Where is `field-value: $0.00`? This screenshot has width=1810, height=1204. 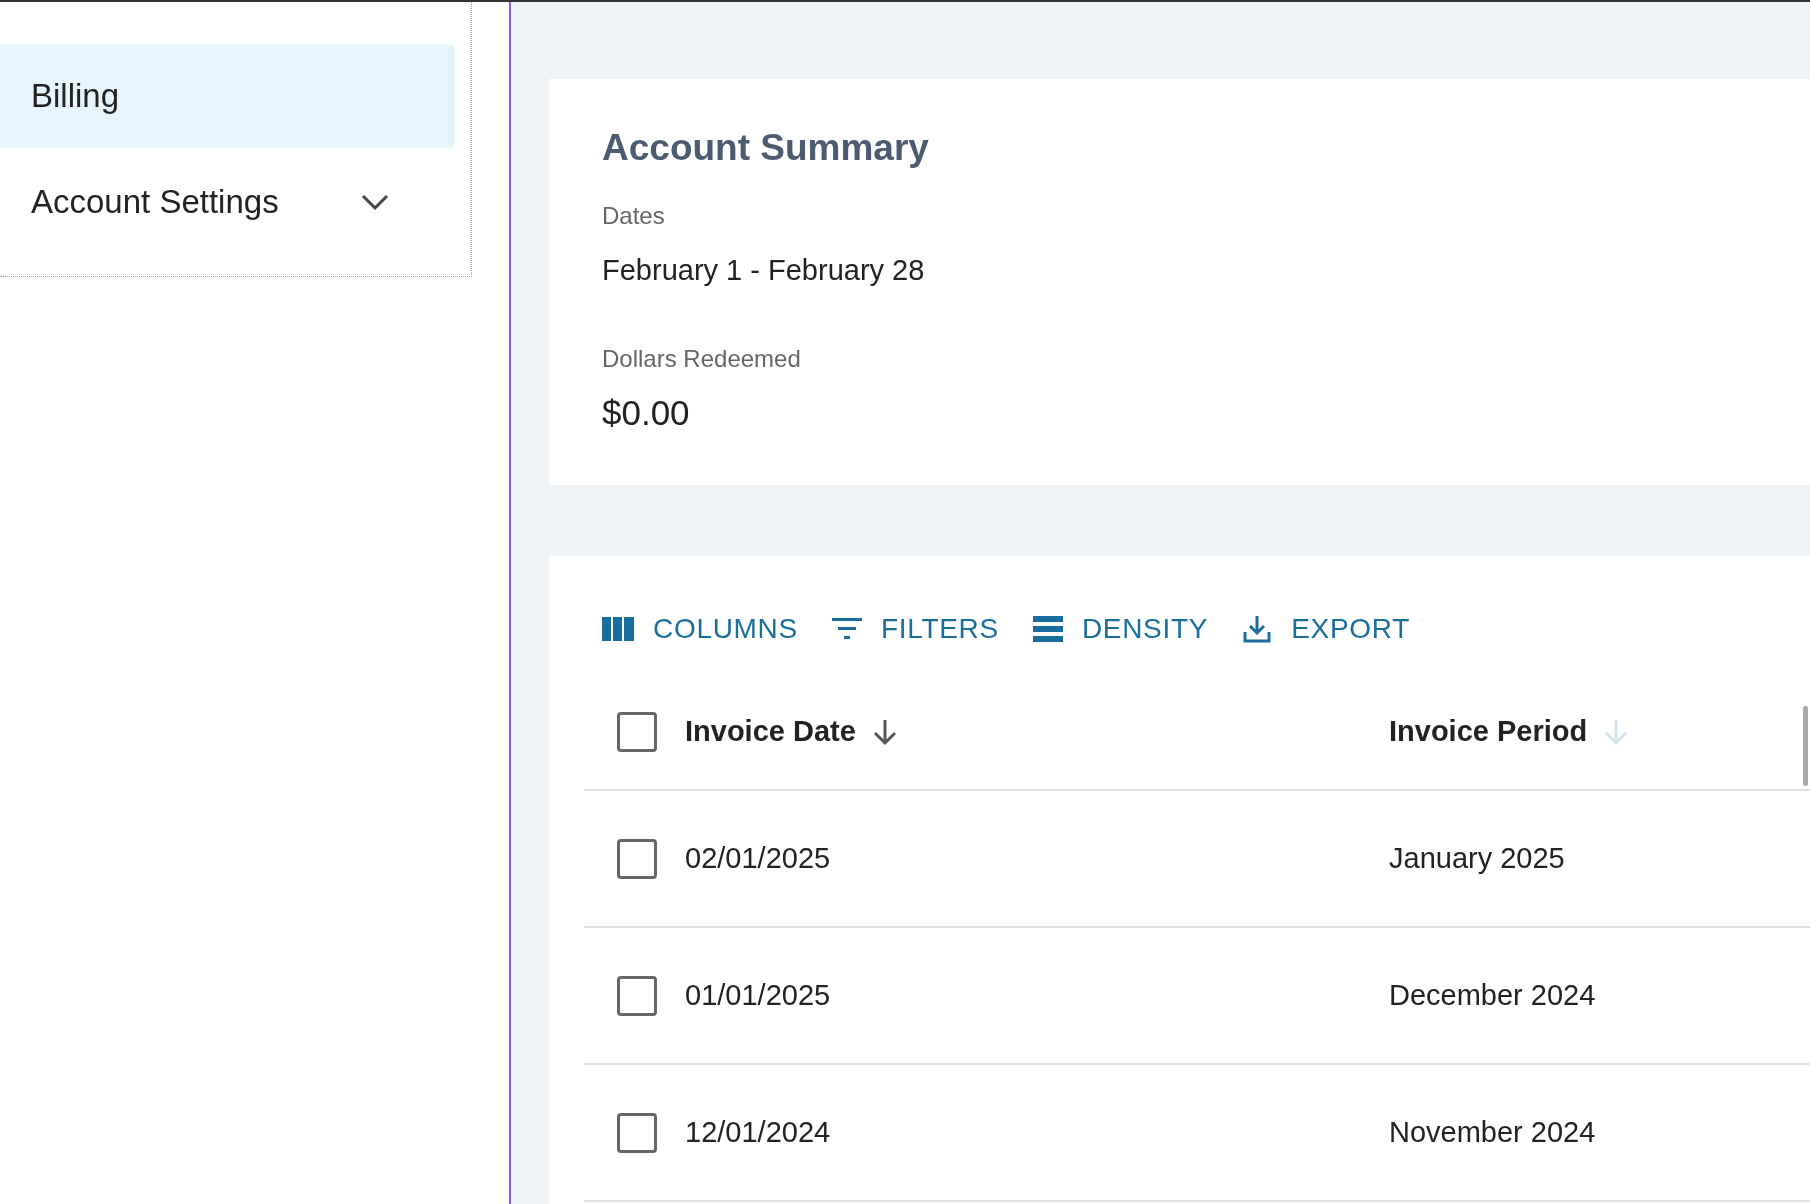 field-value: $0.00 is located at coordinates (646, 412).